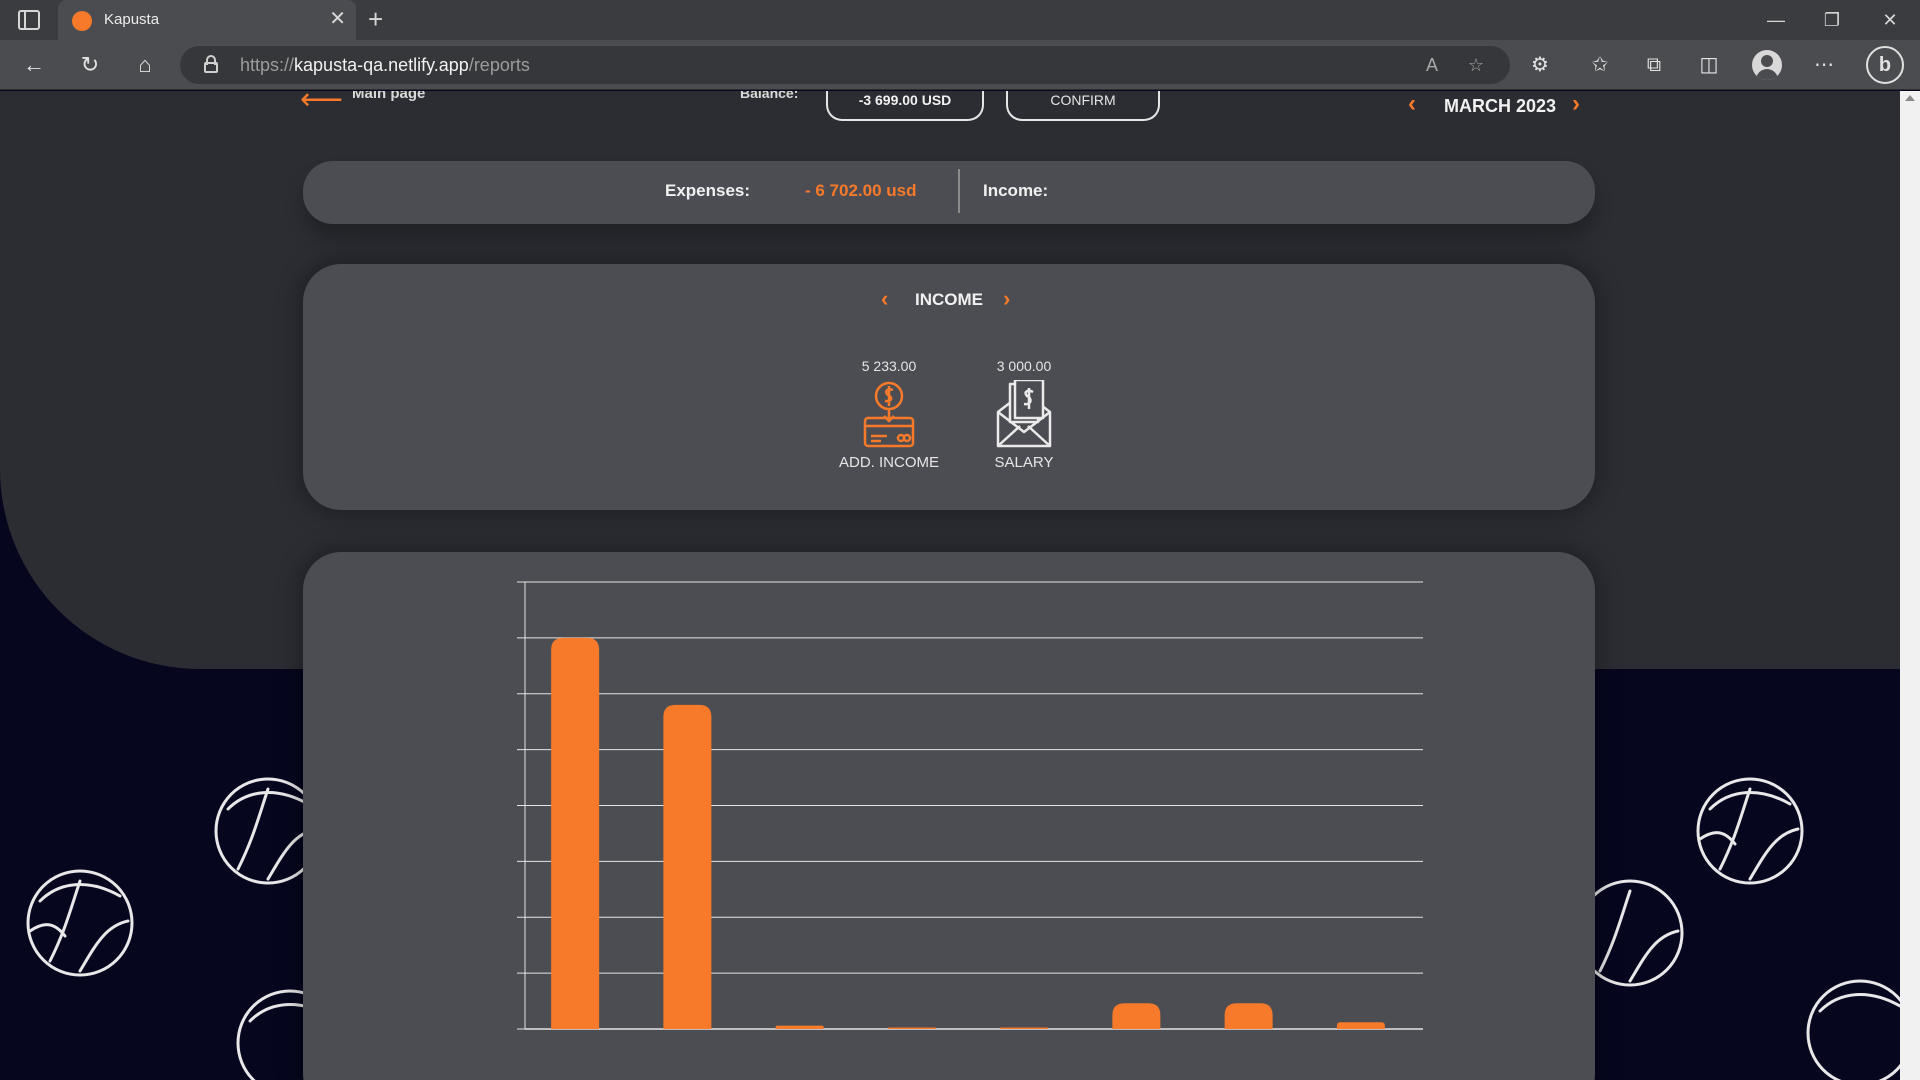 Image resolution: width=1920 pixels, height=1080 pixels. What do you see at coordinates (1016, 190) in the screenshot?
I see `income-label: Income:` at bounding box center [1016, 190].